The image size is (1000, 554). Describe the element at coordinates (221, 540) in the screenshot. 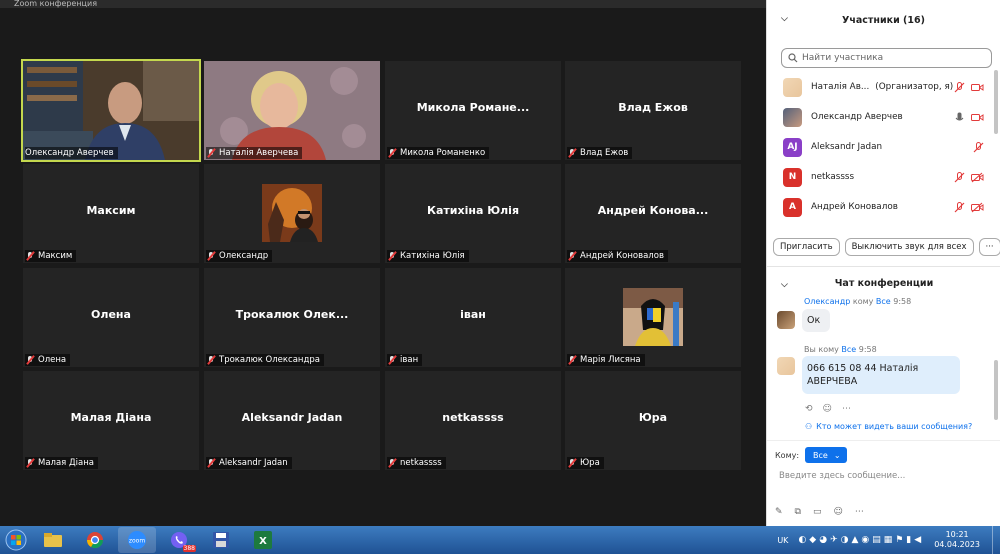

I see `save-taskbar-button` at that location.